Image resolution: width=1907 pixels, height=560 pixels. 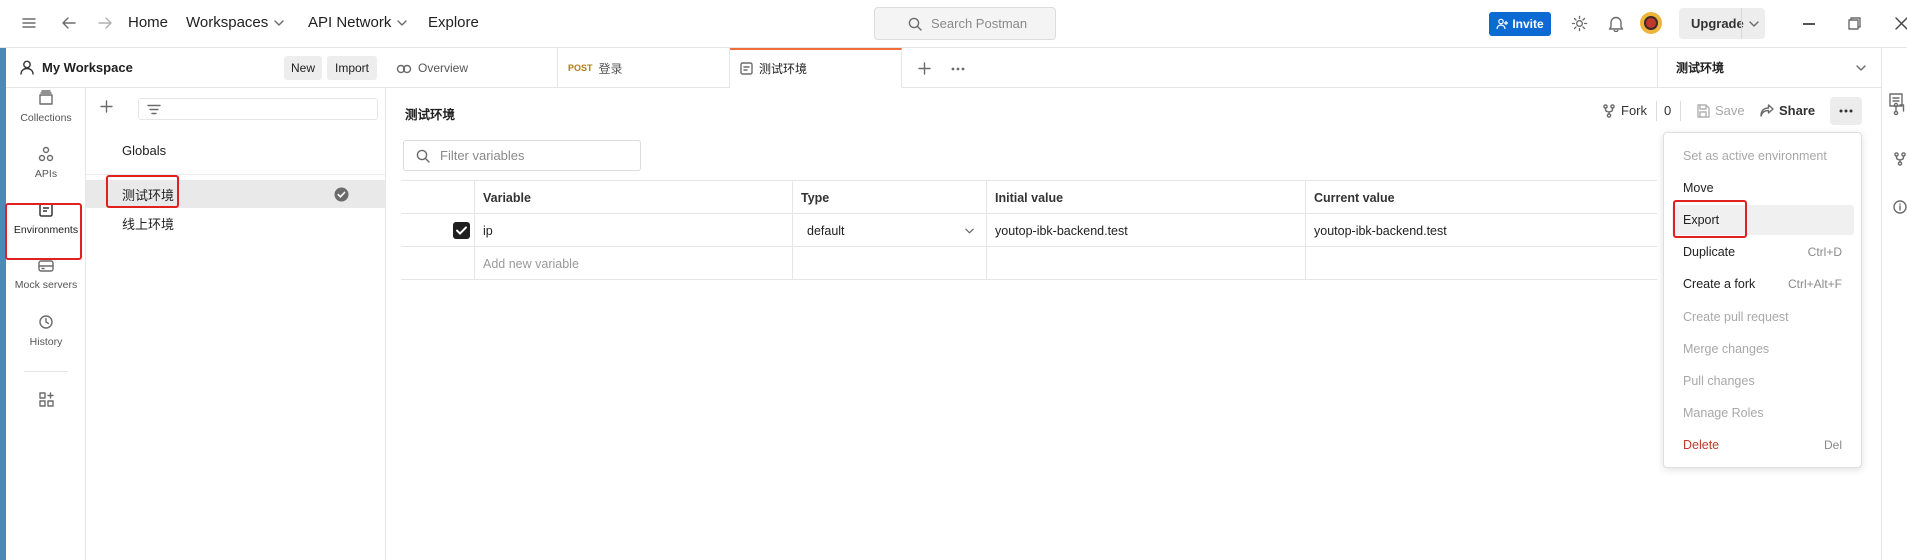 I want to click on tab-label: 测试环境, so click(x=783, y=69).